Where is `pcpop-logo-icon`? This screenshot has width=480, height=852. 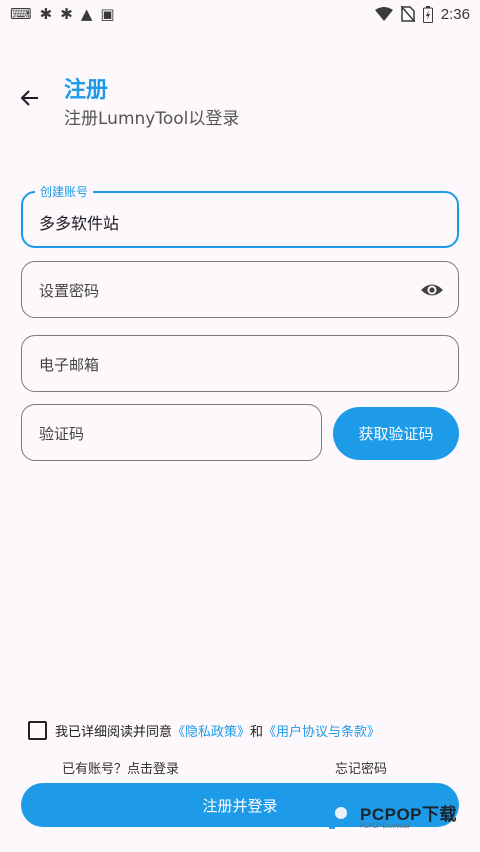 pcpop-logo-icon is located at coordinates (341, 815).